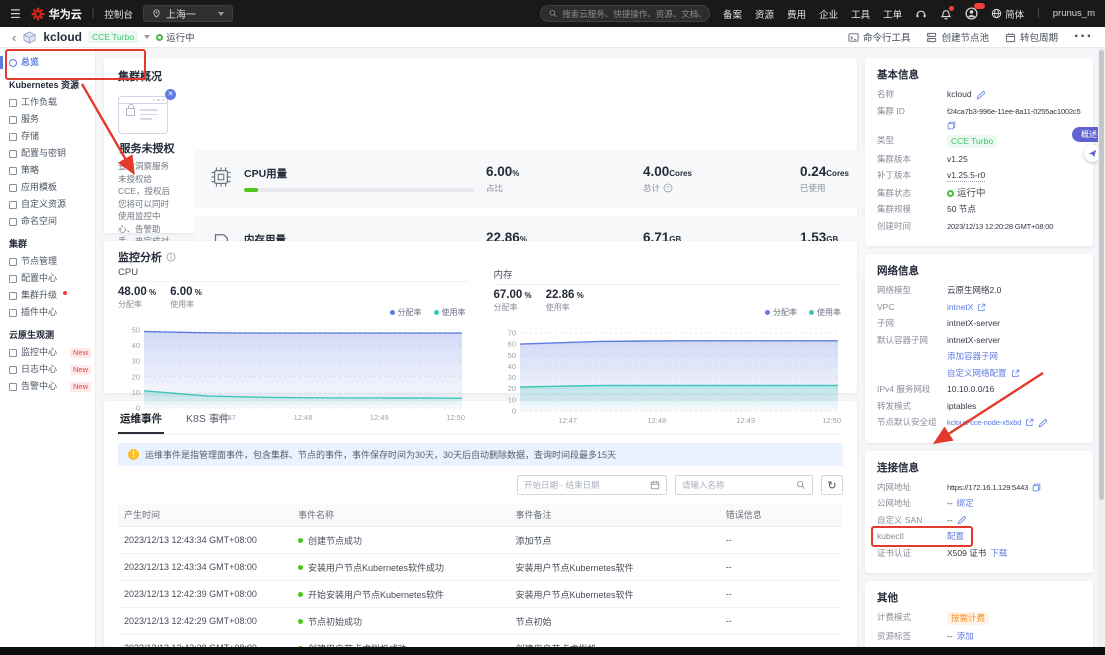 This screenshot has width=1105, height=655. I want to click on back-button: ‹, so click(14, 37).